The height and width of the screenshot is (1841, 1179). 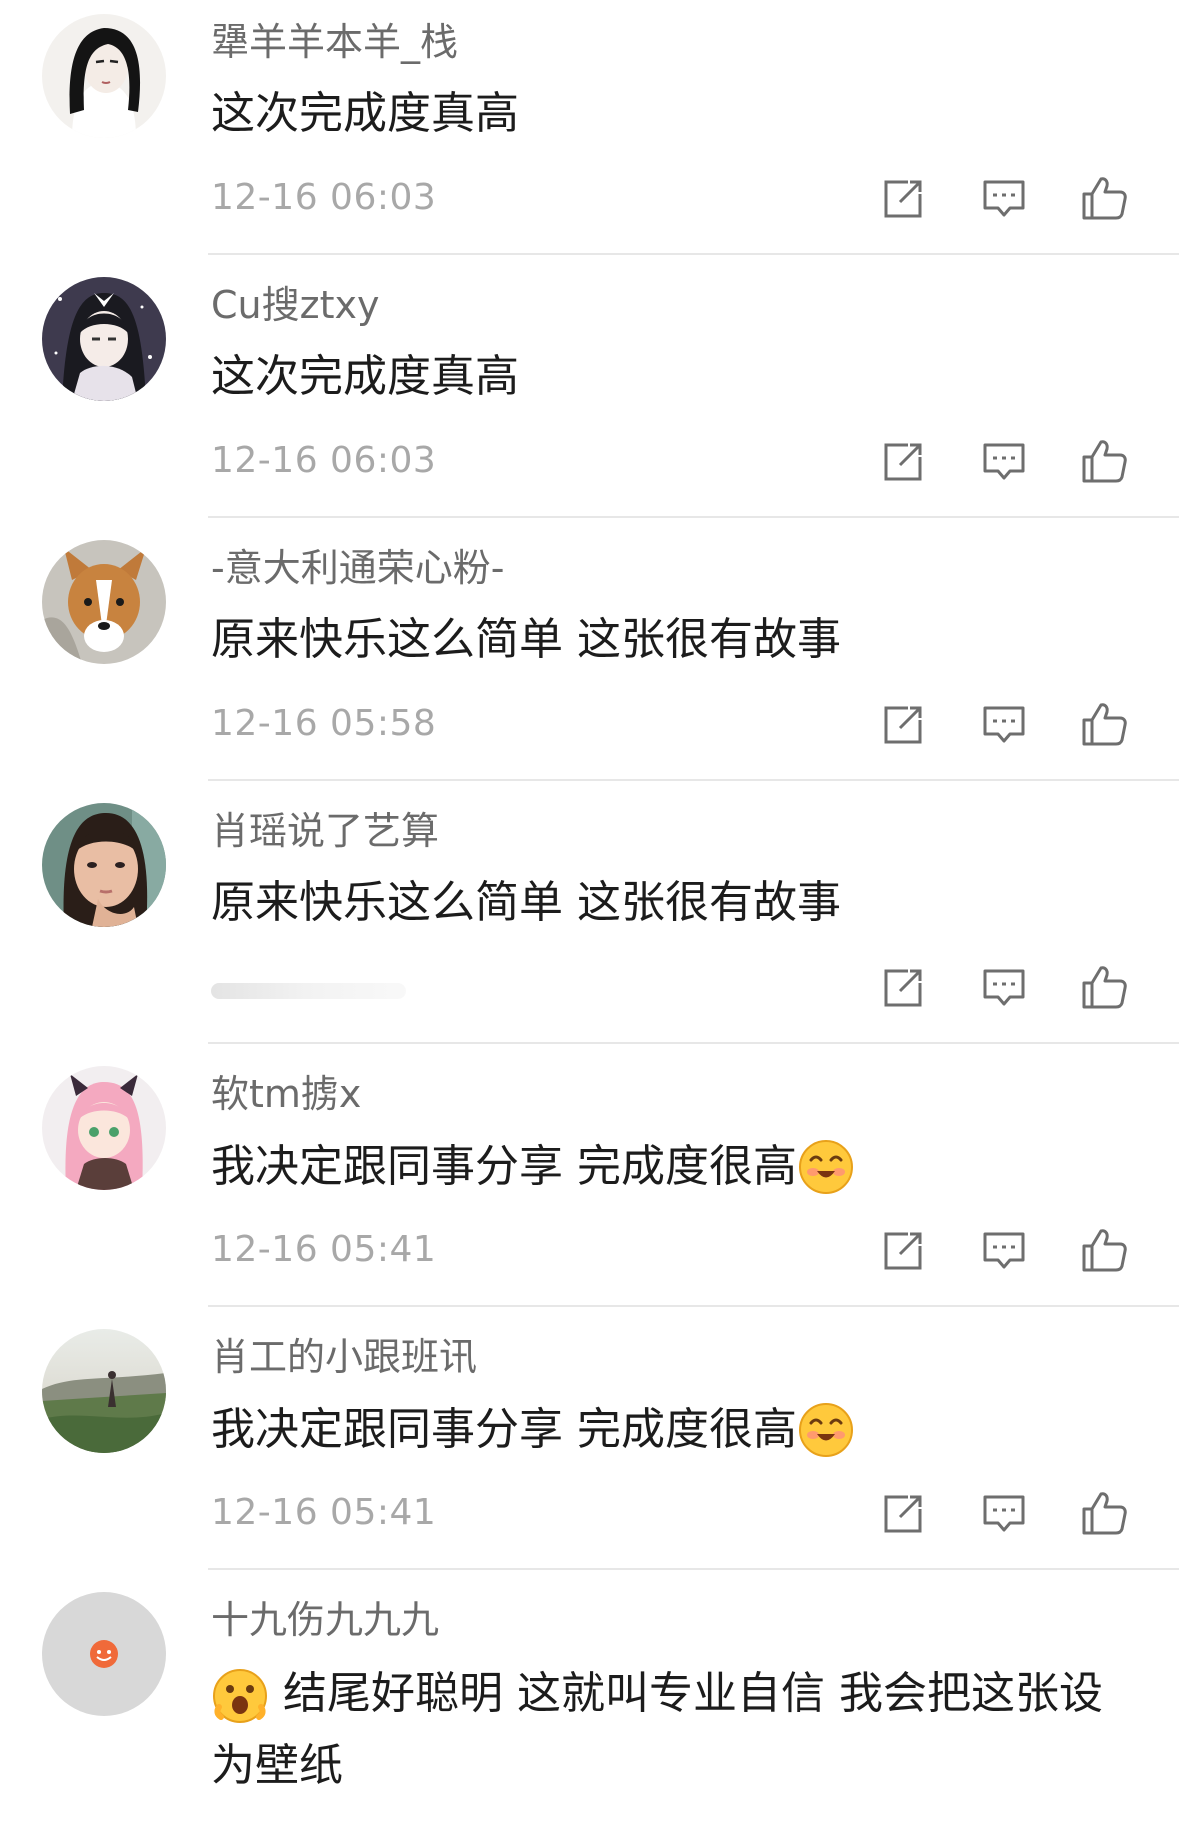 What do you see at coordinates (240, 1696) in the screenshot?
I see `surprised-emoji-icon` at bounding box center [240, 1696].